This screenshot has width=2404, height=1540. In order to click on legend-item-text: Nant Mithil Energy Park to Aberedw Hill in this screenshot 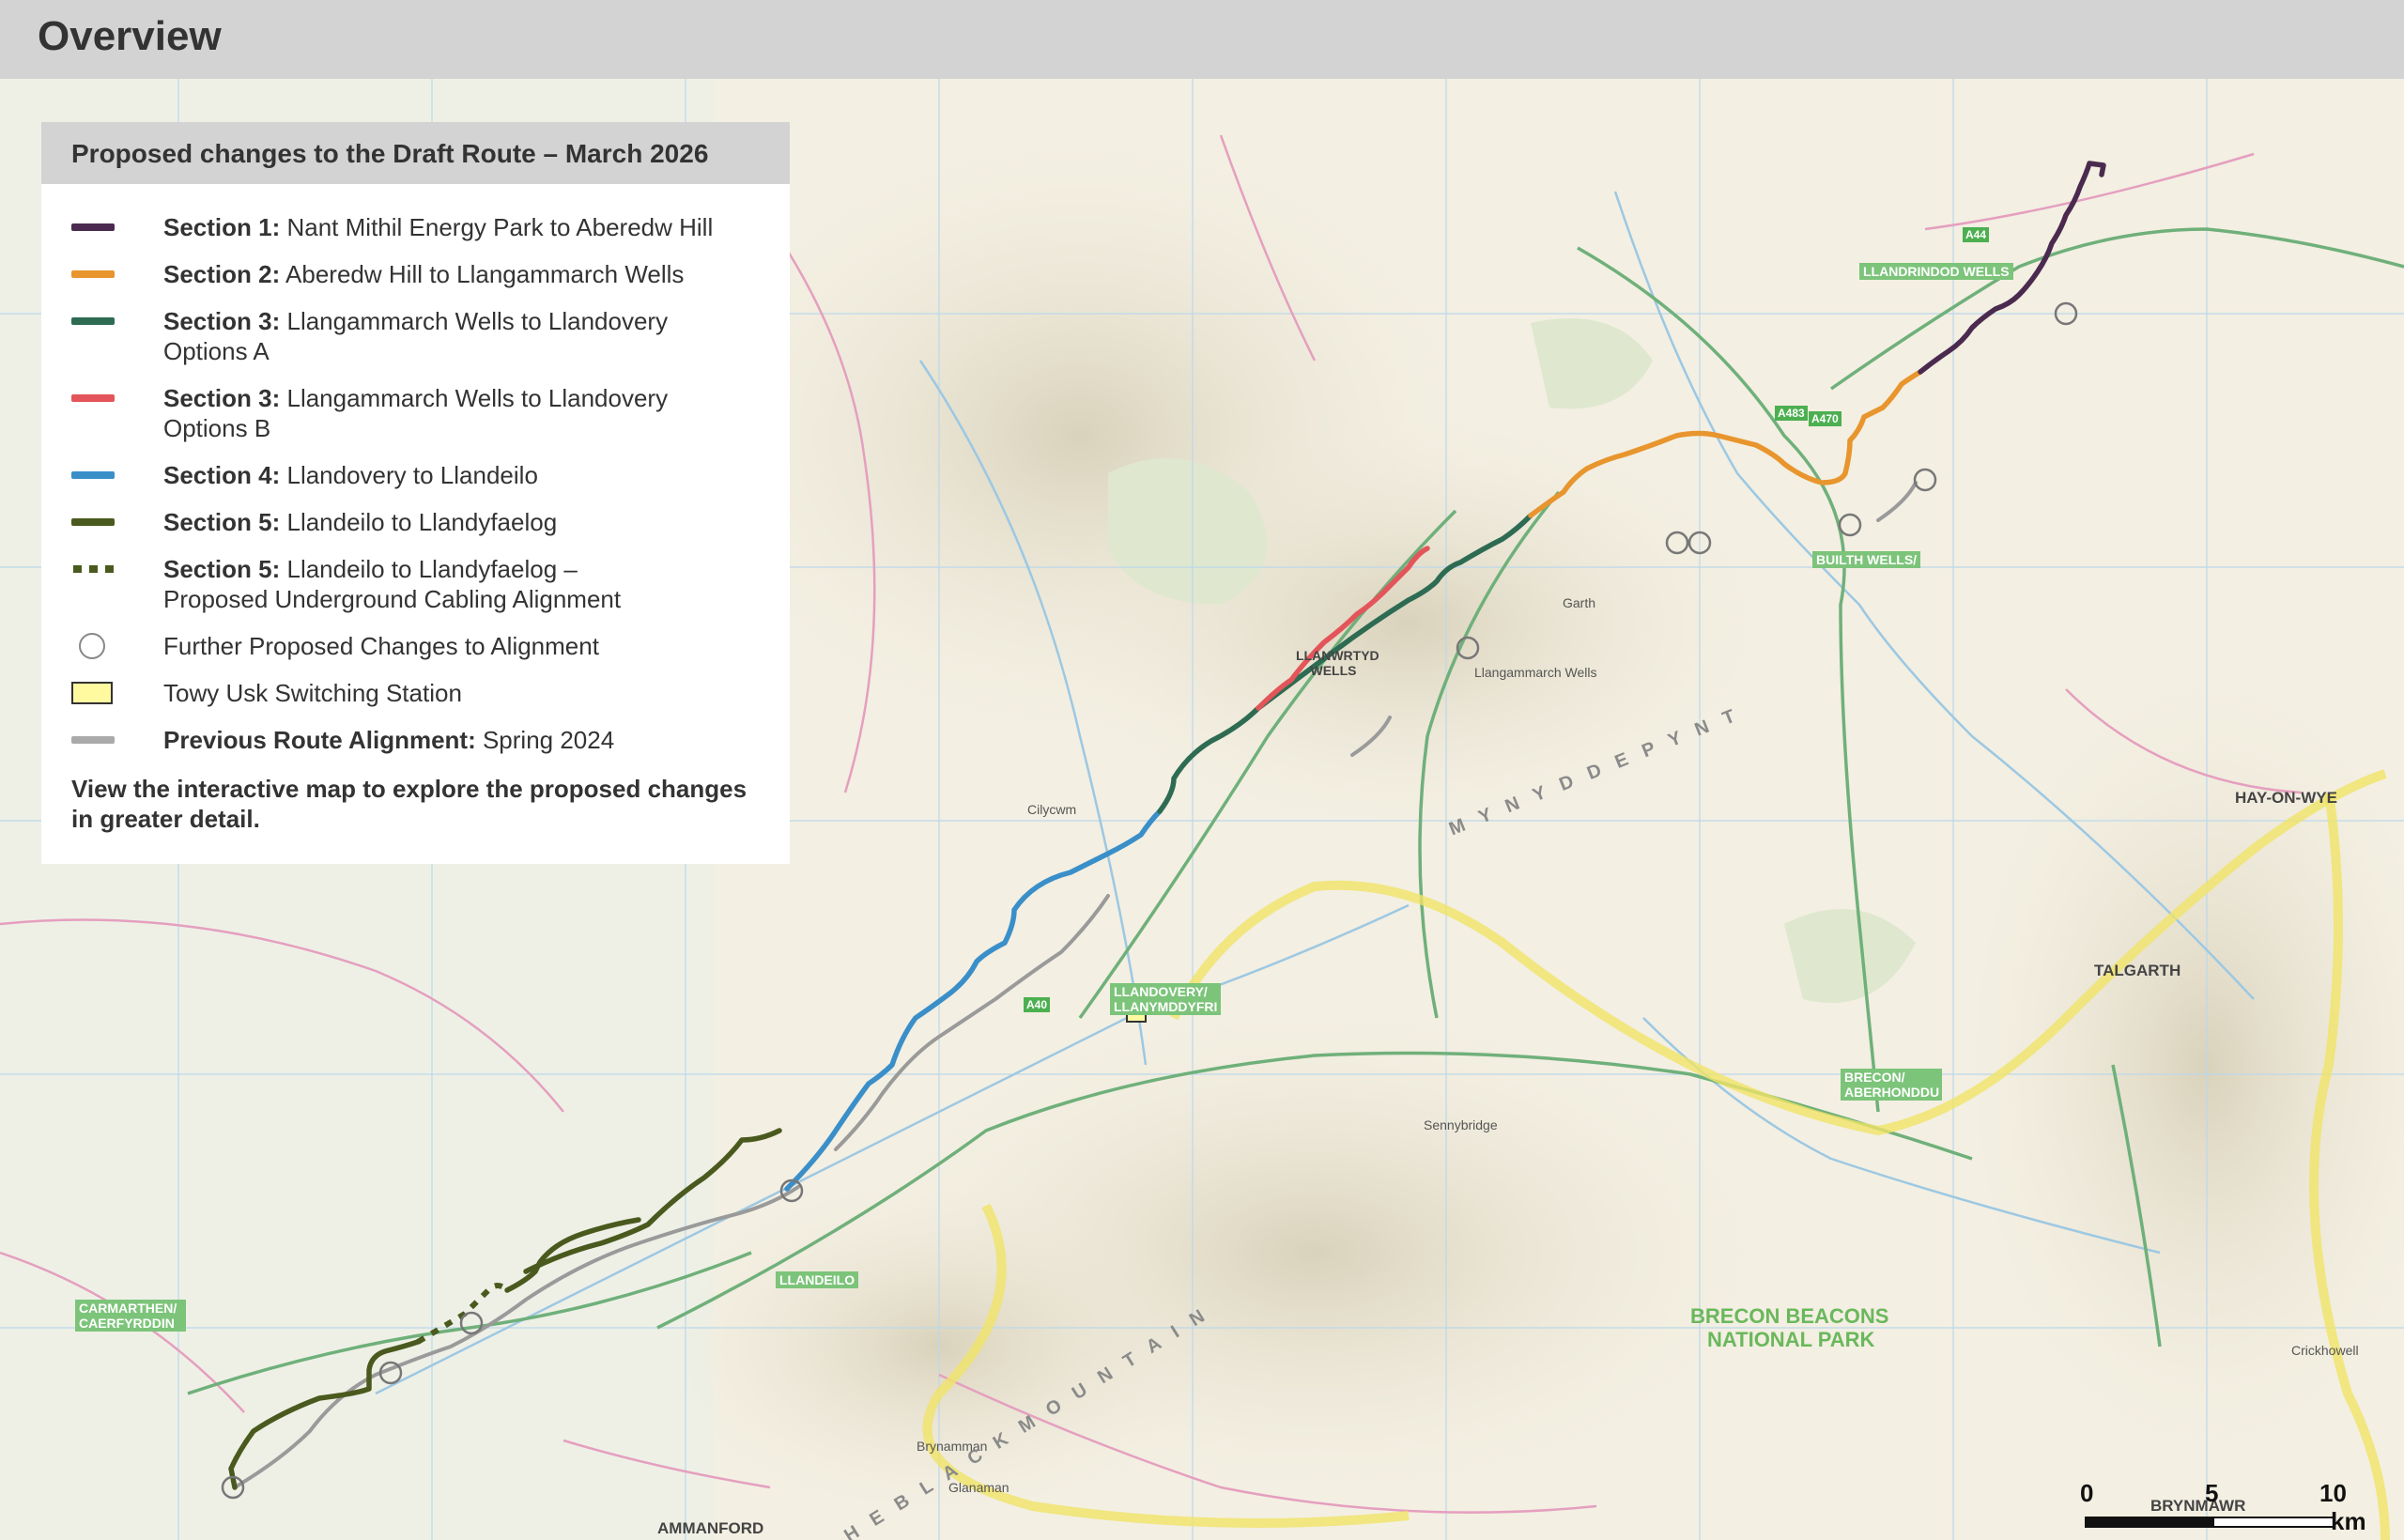, I will do `click(500, 227)`.